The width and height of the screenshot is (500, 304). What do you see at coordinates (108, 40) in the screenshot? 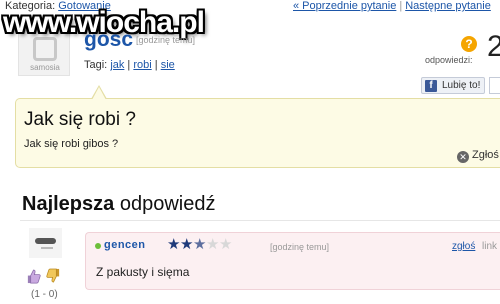
I see `question-author-name: gosc` at bounding box center [108, 40].